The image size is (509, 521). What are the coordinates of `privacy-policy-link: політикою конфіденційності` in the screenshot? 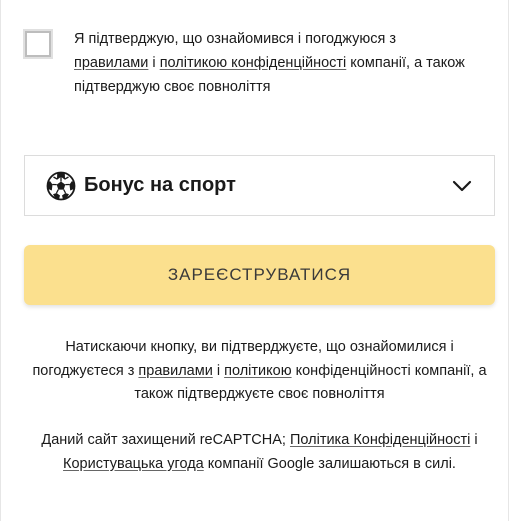 It's located at (253, 63).